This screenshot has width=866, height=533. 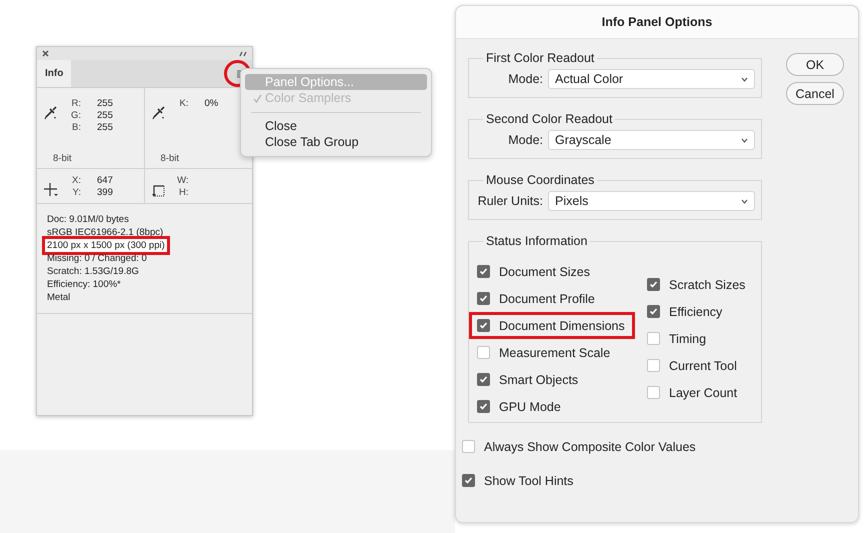 I want to click on readout-label: K:, so click(x=183, y=104).